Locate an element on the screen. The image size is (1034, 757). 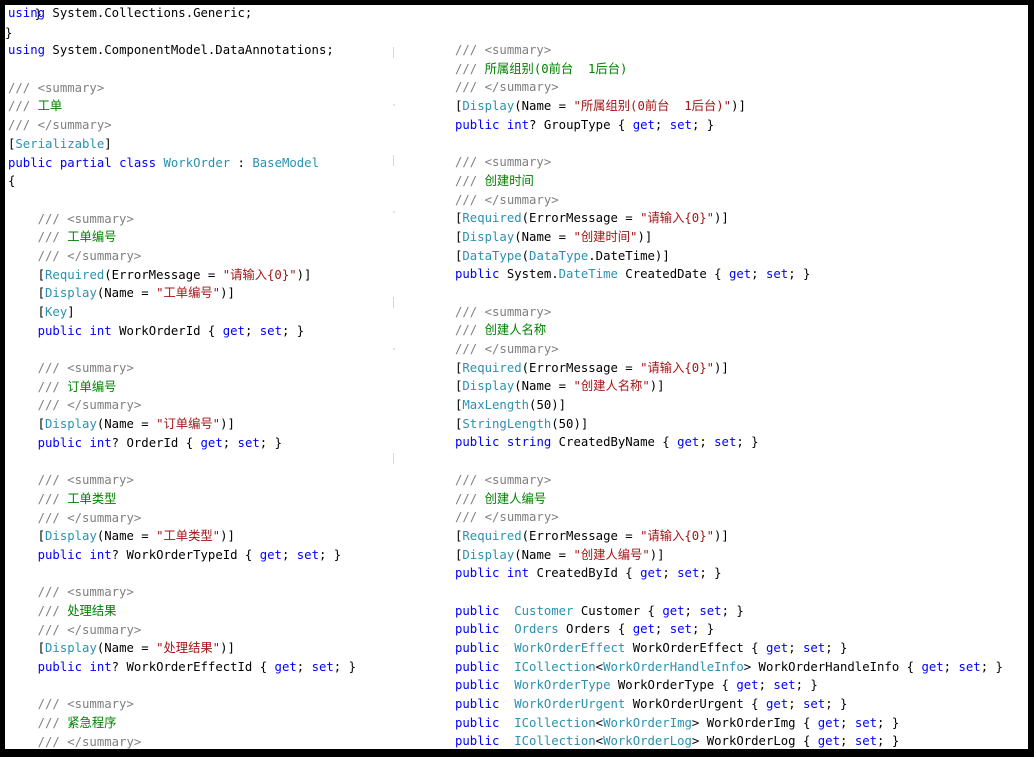
code-token-str: "创建人编号" is located at coordinates (611, 554).